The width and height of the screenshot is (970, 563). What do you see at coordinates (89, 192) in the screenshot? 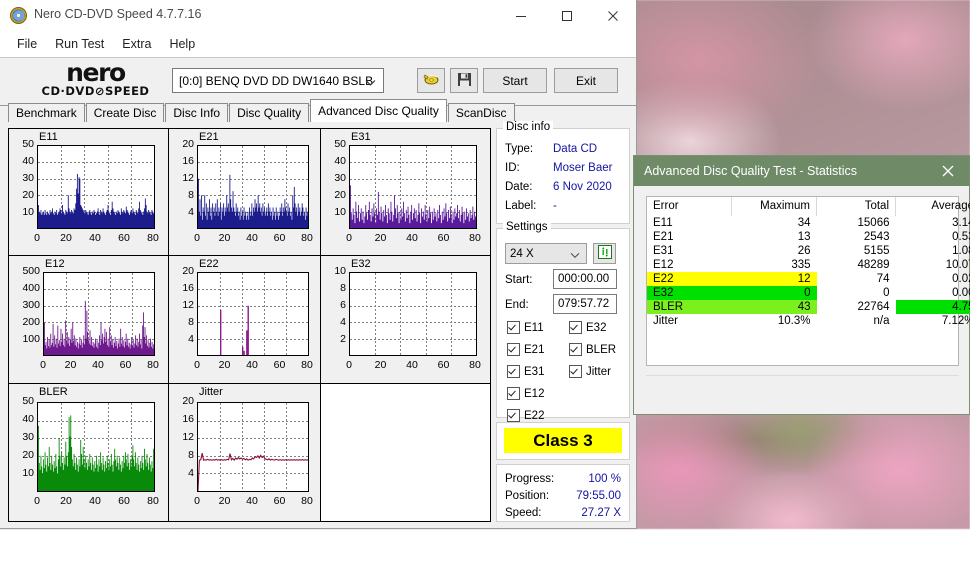
I see `chart-cell-e11: E115040302010020406080` at bounding box center [89, 192].